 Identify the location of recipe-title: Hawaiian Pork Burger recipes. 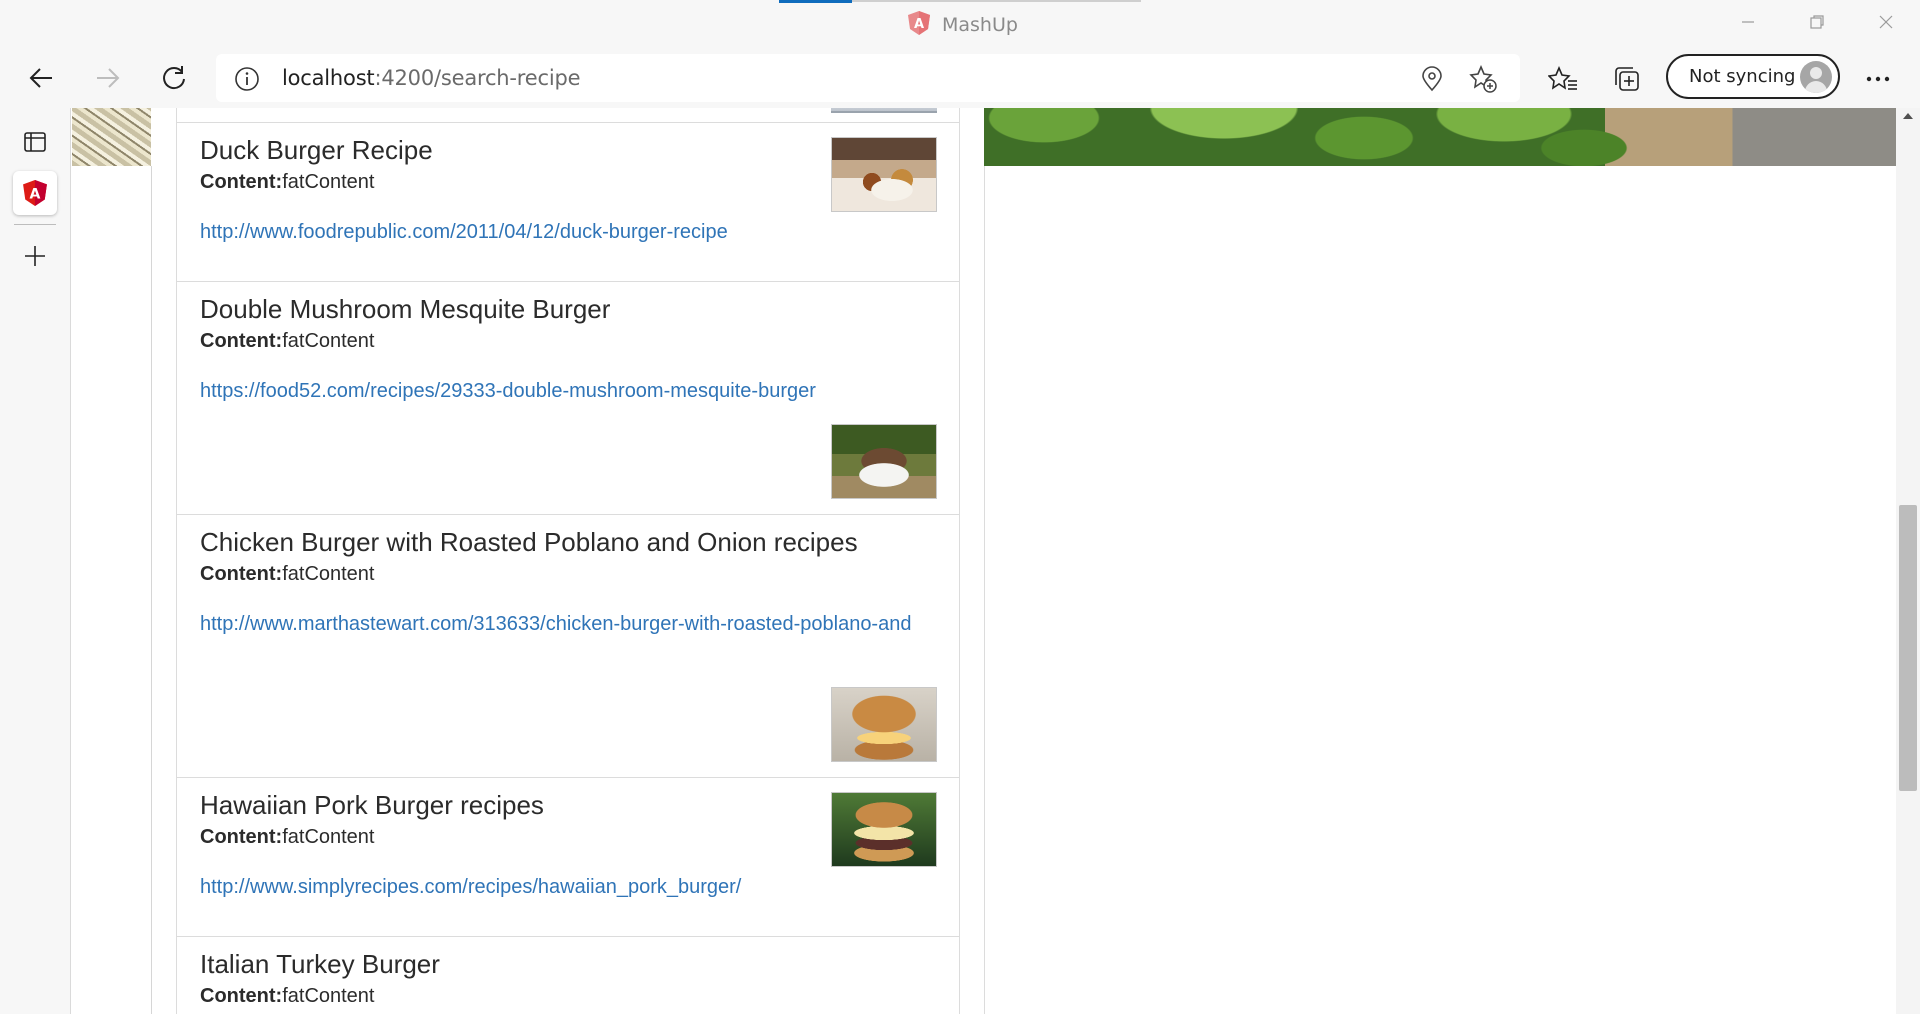
(372, 805).